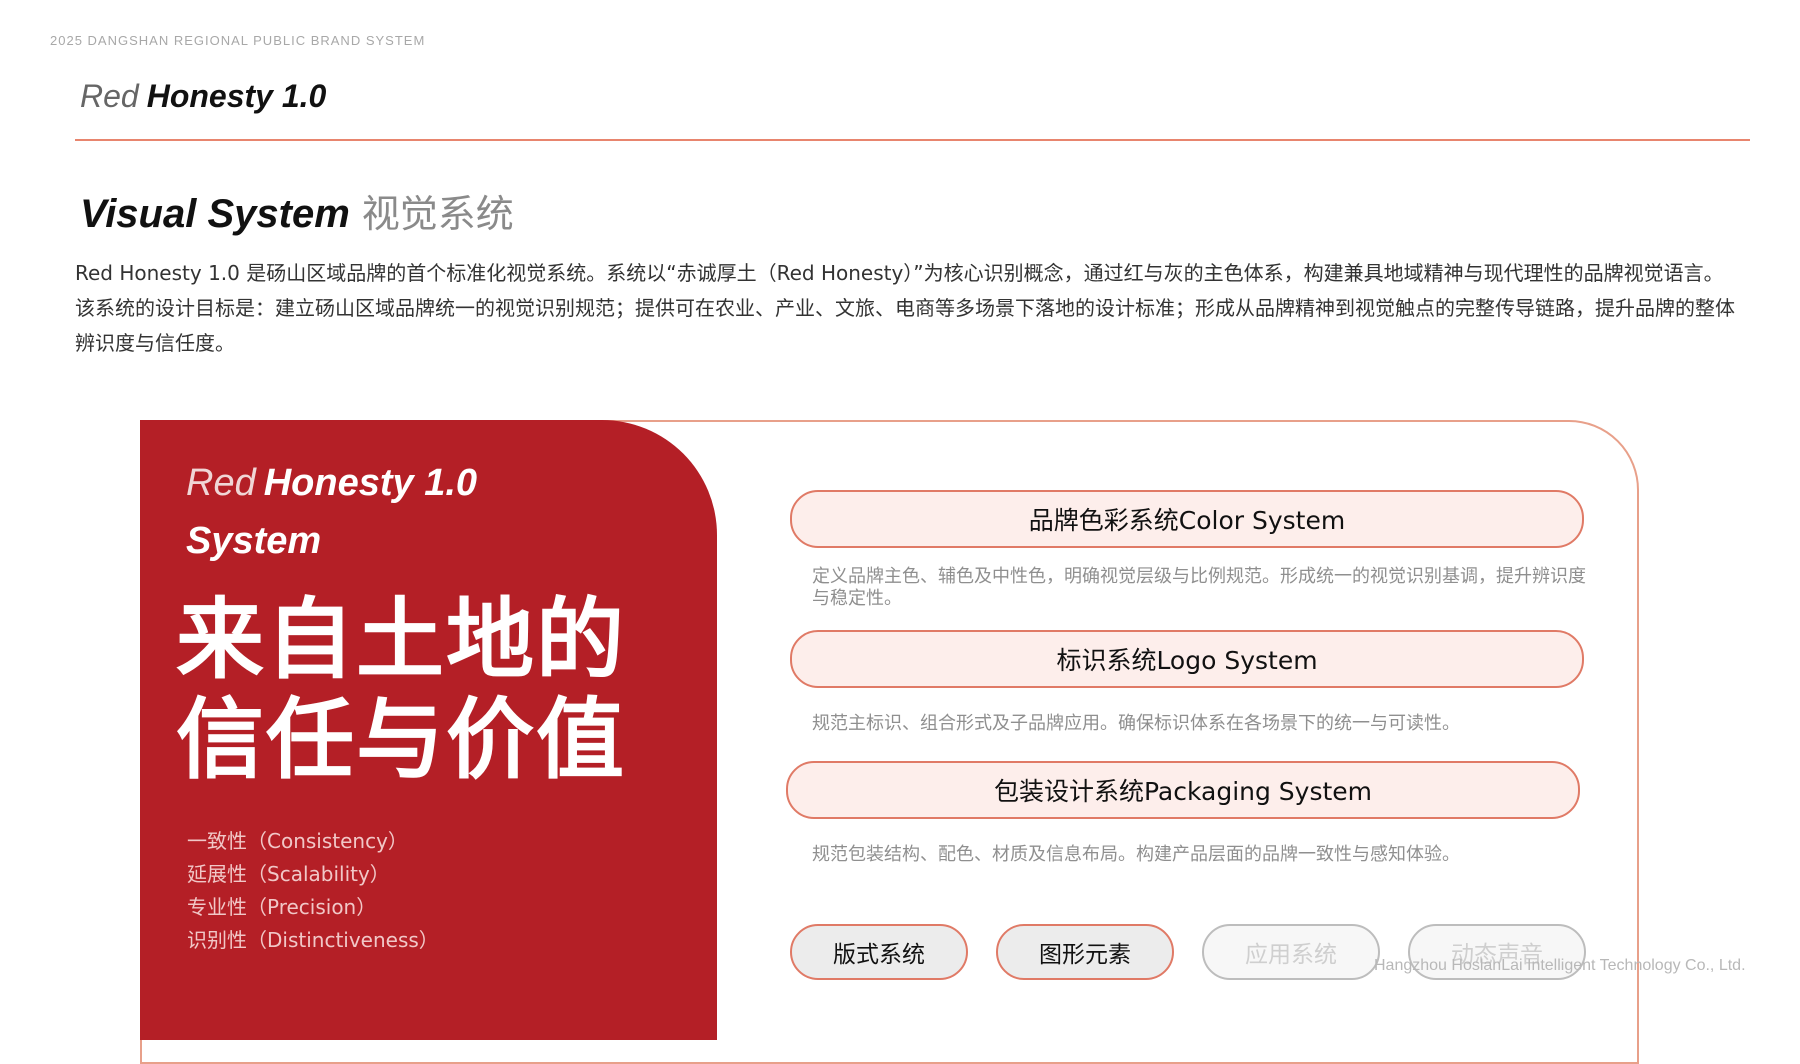 The height and width of the screenshot is (1064, 1800). What do you see at coordinates (370, 483) in the screenshot?
I see `panel-title-bold: Honesty 1.0` at bounding box center [370, 483].